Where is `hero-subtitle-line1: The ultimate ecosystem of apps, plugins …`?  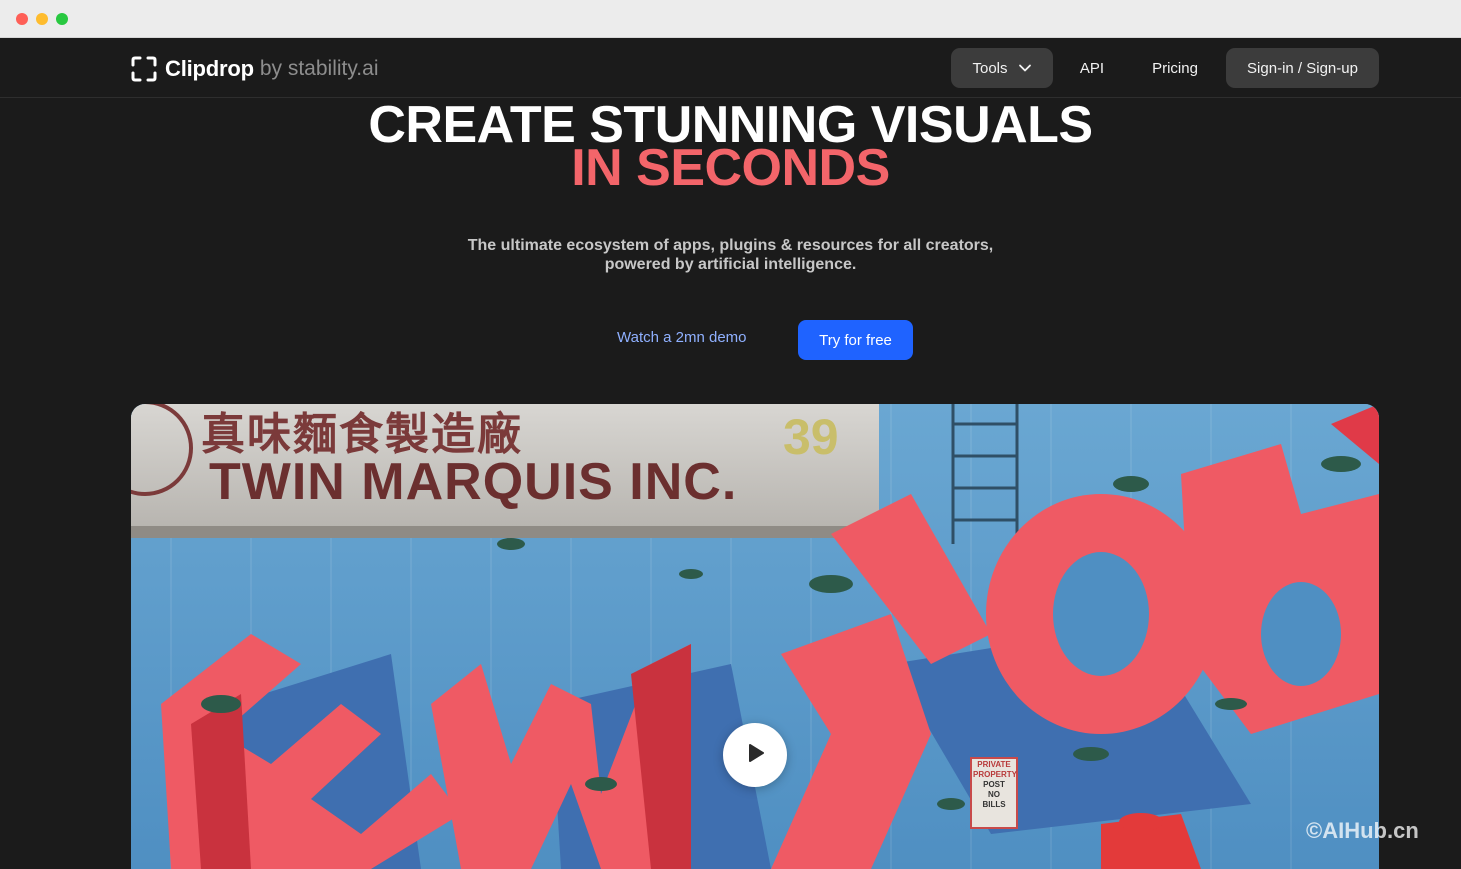 hero-subtitle-line1: The ultimate ecosystem of apps, plugins … is located at coordinates (730, 245).